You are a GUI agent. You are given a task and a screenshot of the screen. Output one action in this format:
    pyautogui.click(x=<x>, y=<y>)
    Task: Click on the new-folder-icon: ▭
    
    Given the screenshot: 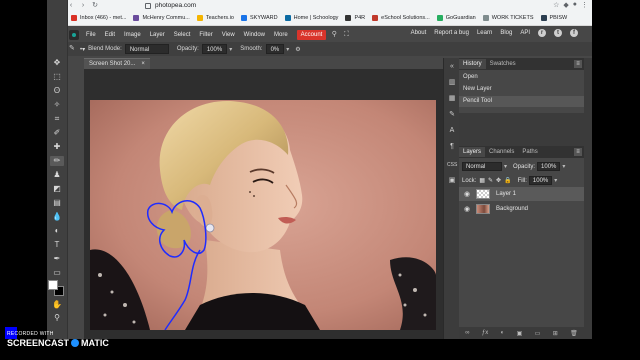 What is the action you would take?
    pyautogui.click(x=538, y=333)
    